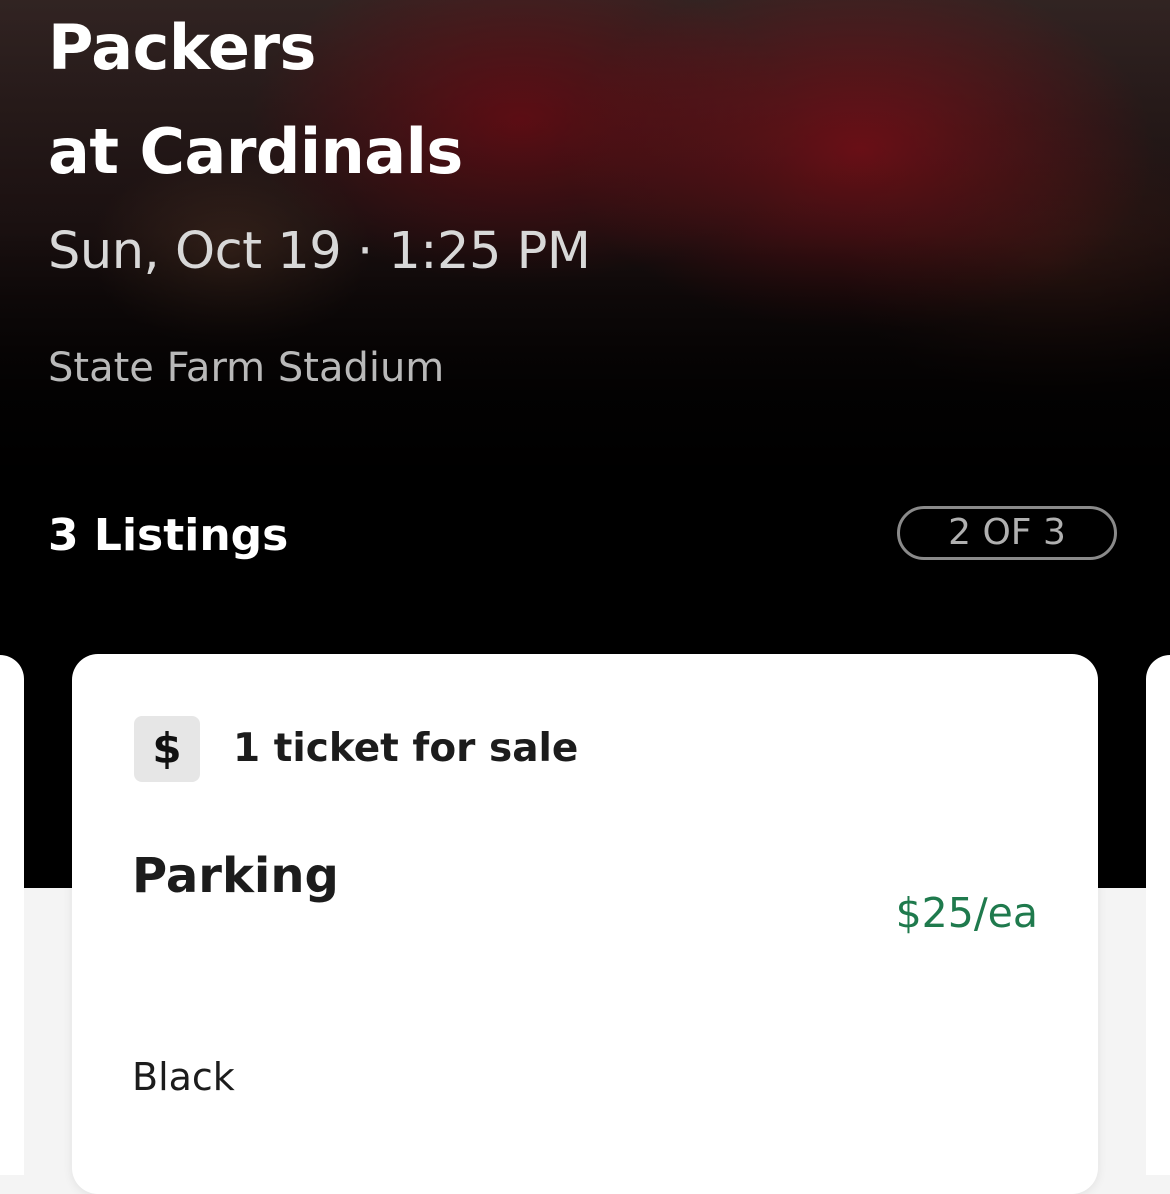  I want to click on listing-pager-indicator: 2 OF 3, so click(1007, 533).